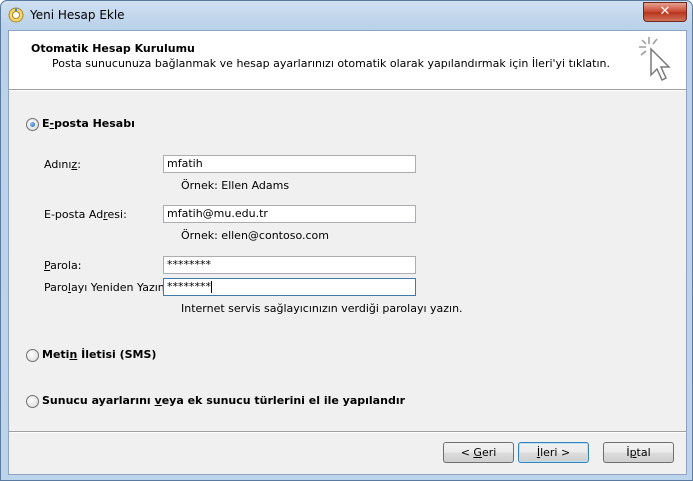 The image size is (693, 481). I want to click on cursor-sparkle-icon, so click(655, 59).